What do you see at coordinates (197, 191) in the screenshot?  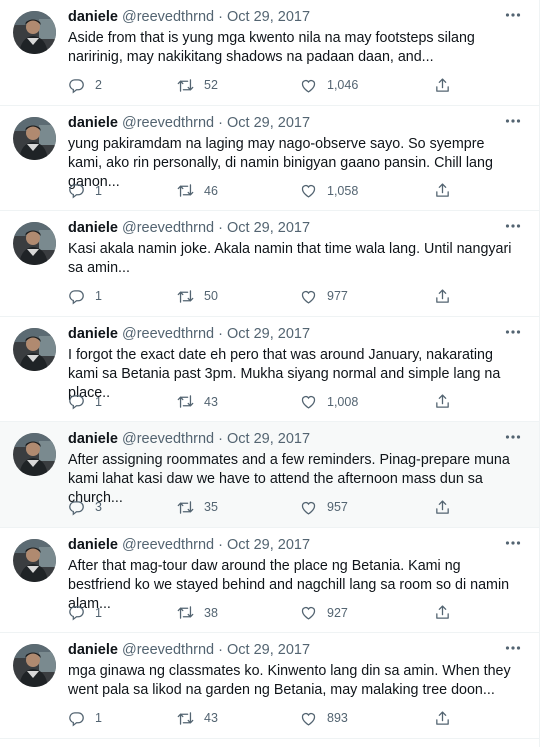 I see `retweet-button: 46` at bounding box center [197, 191].